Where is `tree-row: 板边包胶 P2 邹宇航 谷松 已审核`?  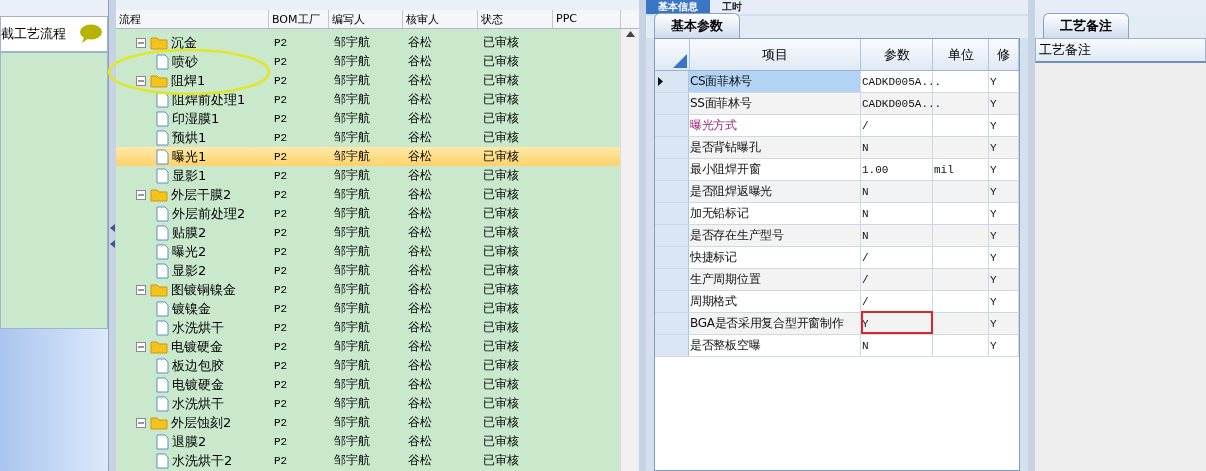
tree-row: 板边包胶 P2 邹宇航 谷松 已审核 is located at coordinates (368, 365).